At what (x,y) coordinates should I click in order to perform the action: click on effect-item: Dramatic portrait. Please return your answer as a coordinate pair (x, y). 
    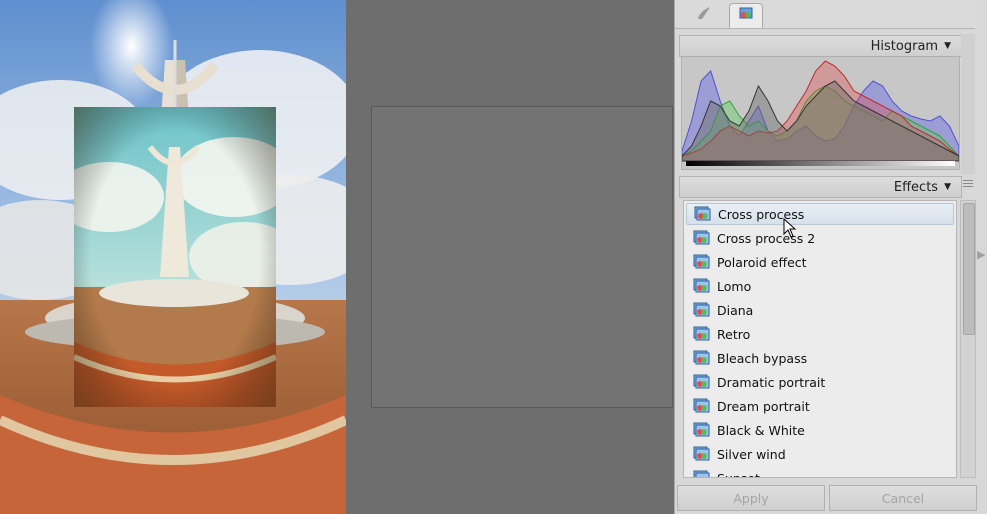
    Looking at the image, I should click on (820, 382).